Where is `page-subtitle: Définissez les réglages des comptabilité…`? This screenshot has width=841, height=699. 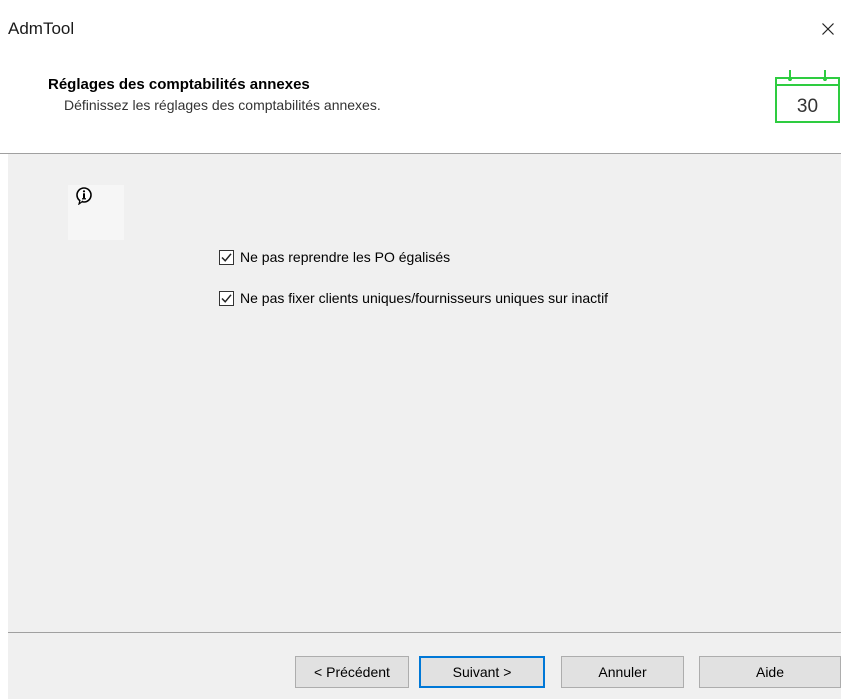
page-subtitle: Définissez les réglages des comptabilité… is located at coordinates (222, 105).